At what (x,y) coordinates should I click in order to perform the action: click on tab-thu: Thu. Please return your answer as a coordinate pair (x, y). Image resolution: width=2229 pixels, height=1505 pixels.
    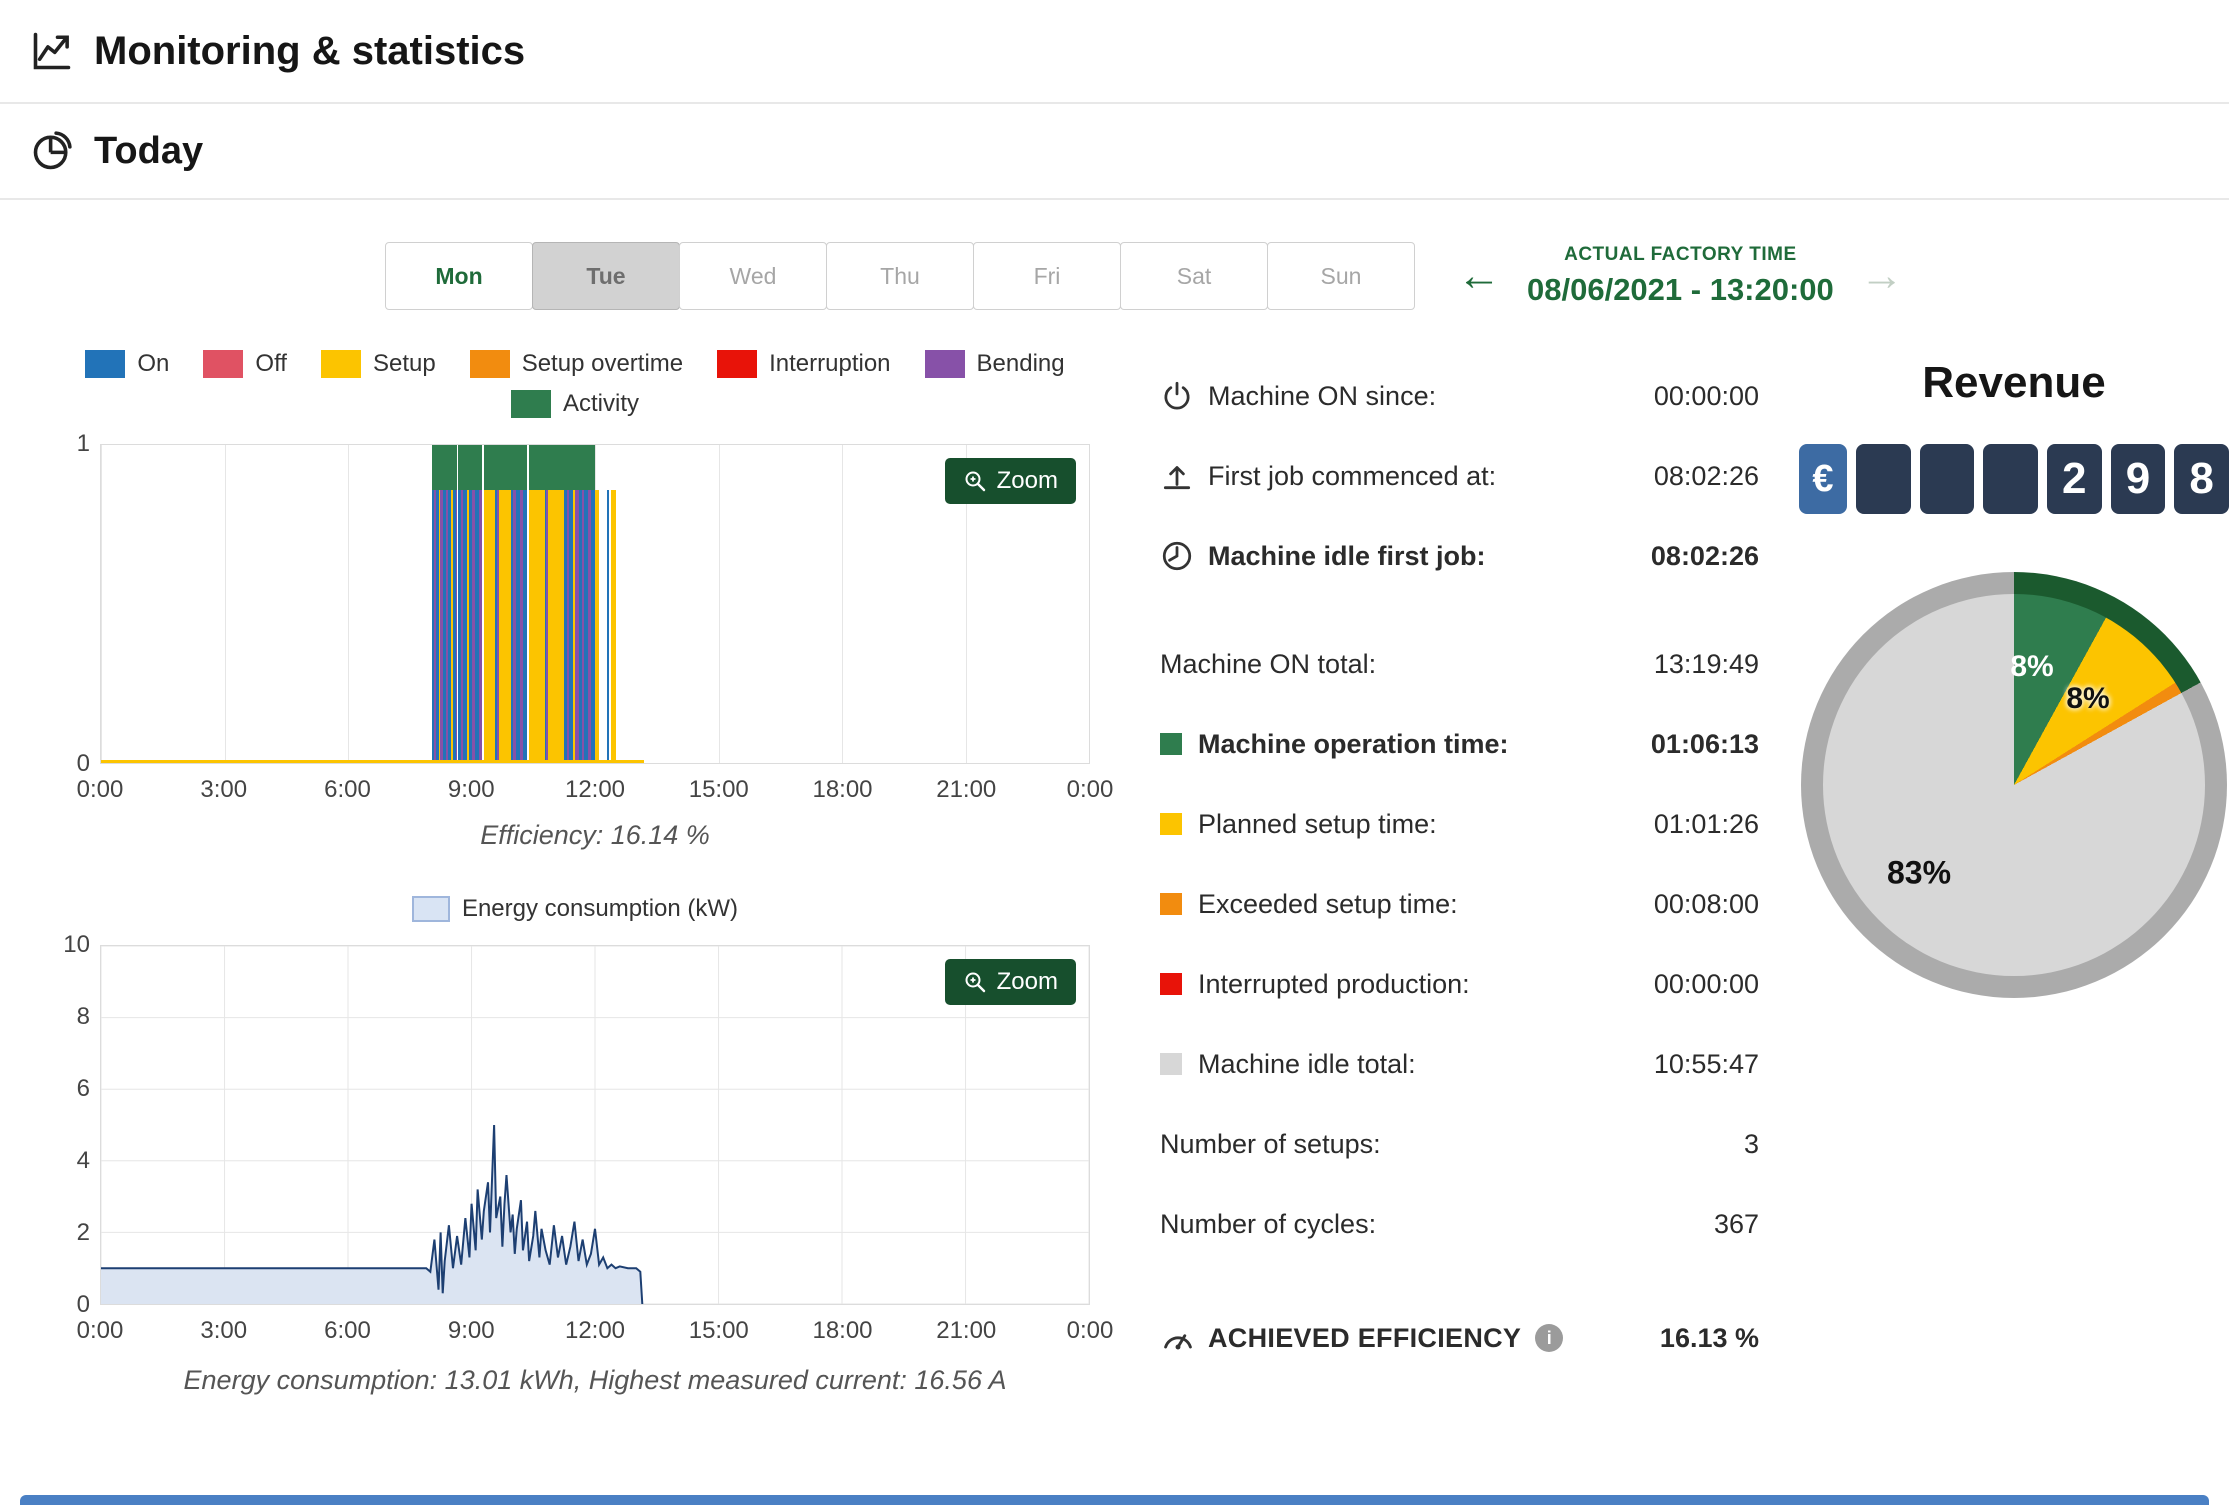
    Looking at the image, I should click on (900, 276).